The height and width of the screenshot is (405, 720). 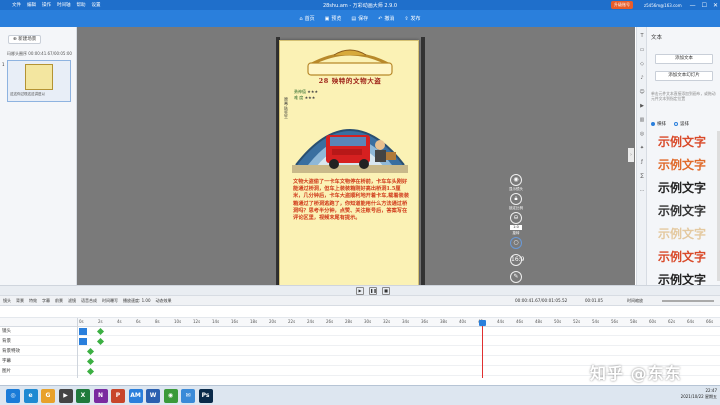 I want to click on timeline-playhead, so click(x=482, y=349).